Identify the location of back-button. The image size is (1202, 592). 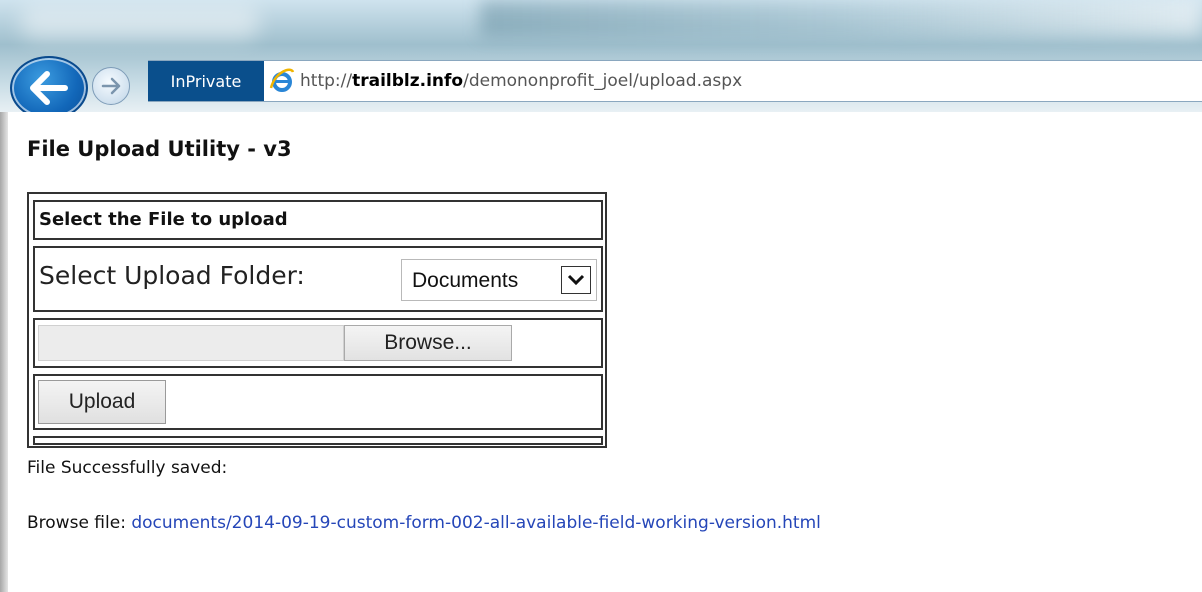
(49, 84).